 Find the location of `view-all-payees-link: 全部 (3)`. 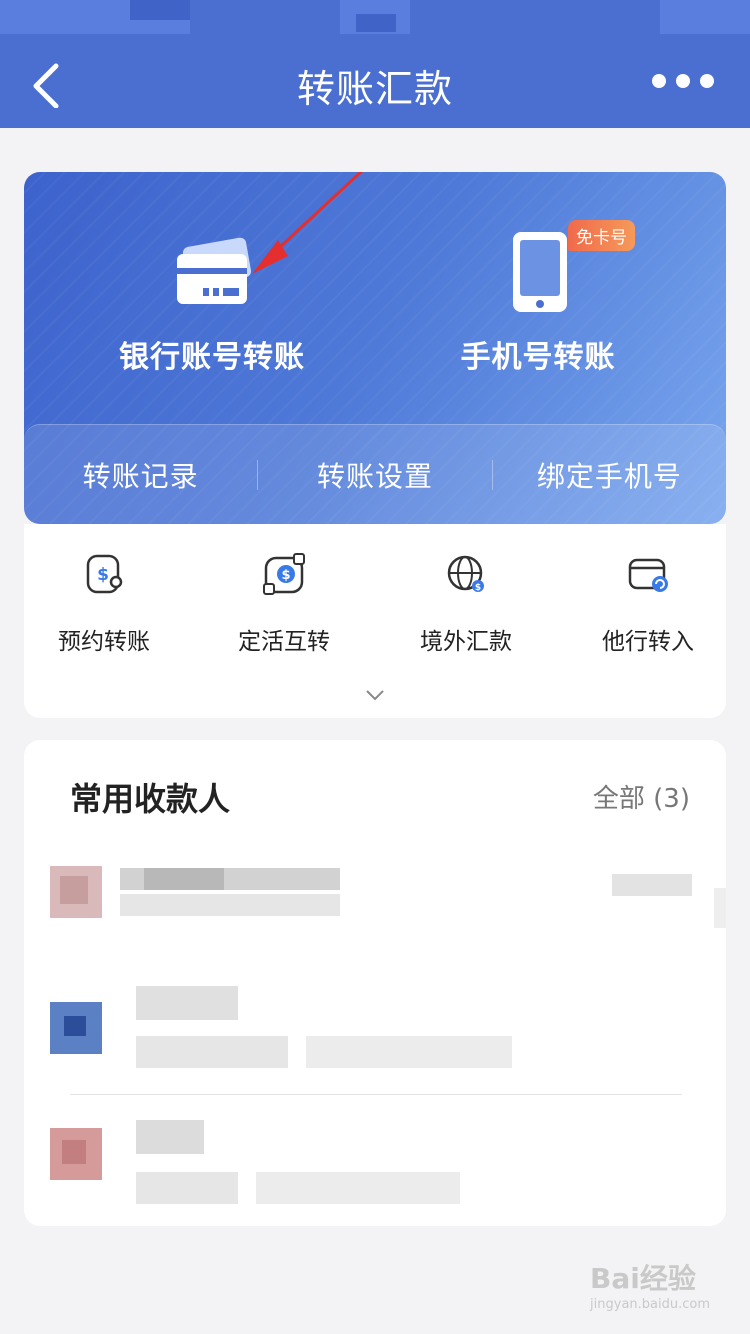

view-all-payees-link: 全部 (3) is located at coordinates (641, 796).